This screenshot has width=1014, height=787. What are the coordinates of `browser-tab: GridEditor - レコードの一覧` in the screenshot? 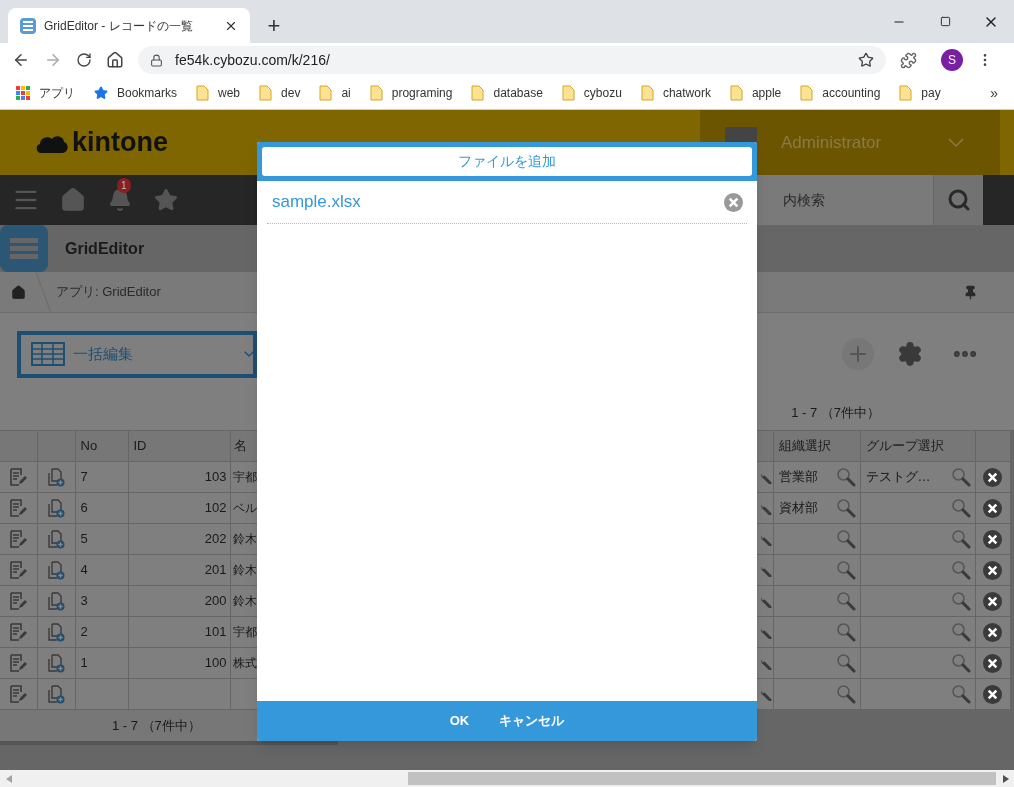 It's located at (129, 25).